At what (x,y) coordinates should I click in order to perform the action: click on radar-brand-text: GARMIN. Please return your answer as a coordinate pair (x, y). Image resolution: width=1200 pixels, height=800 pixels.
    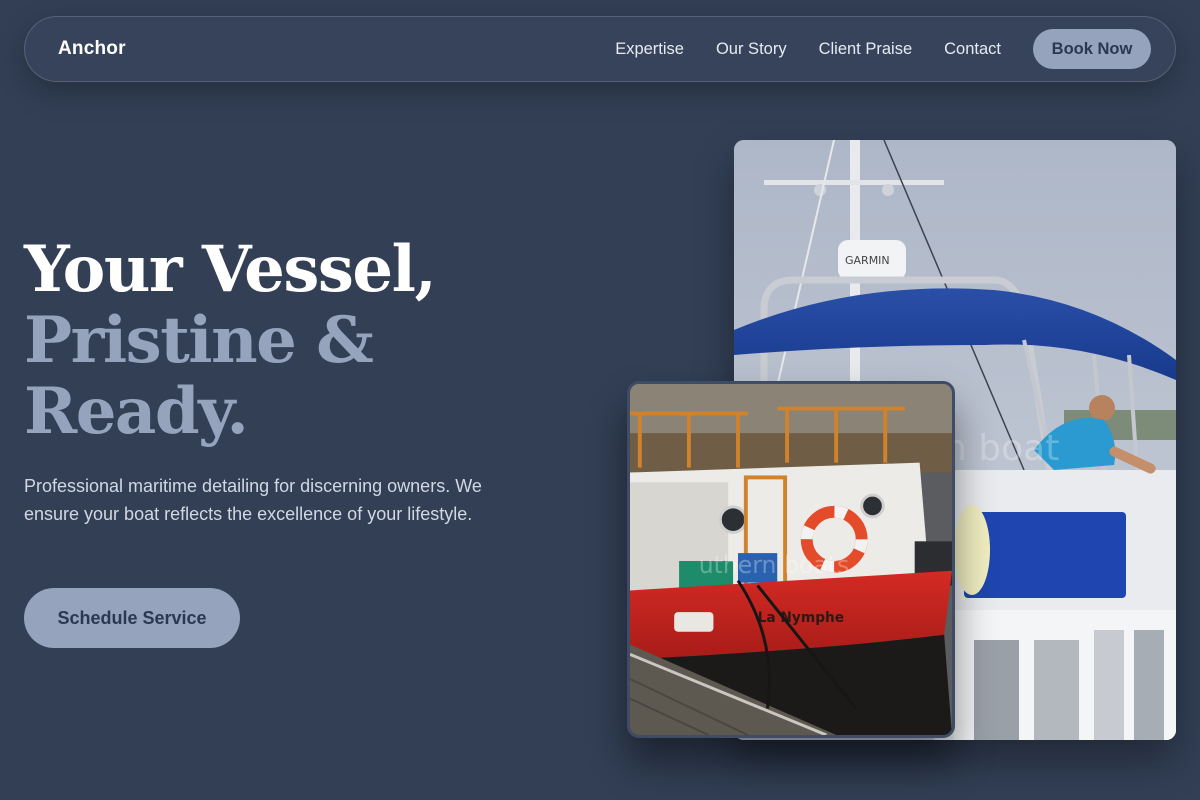
    Looking at the image, I should click on (867, 260).